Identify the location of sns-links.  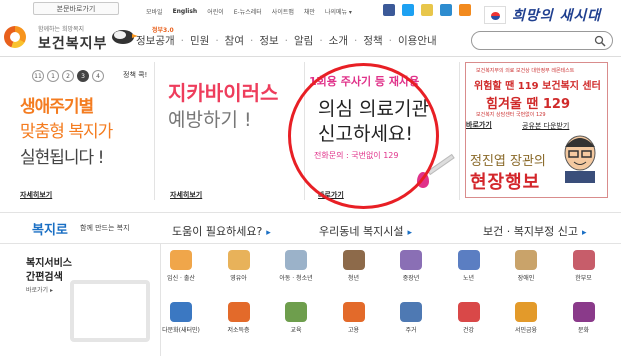
(427, 10).